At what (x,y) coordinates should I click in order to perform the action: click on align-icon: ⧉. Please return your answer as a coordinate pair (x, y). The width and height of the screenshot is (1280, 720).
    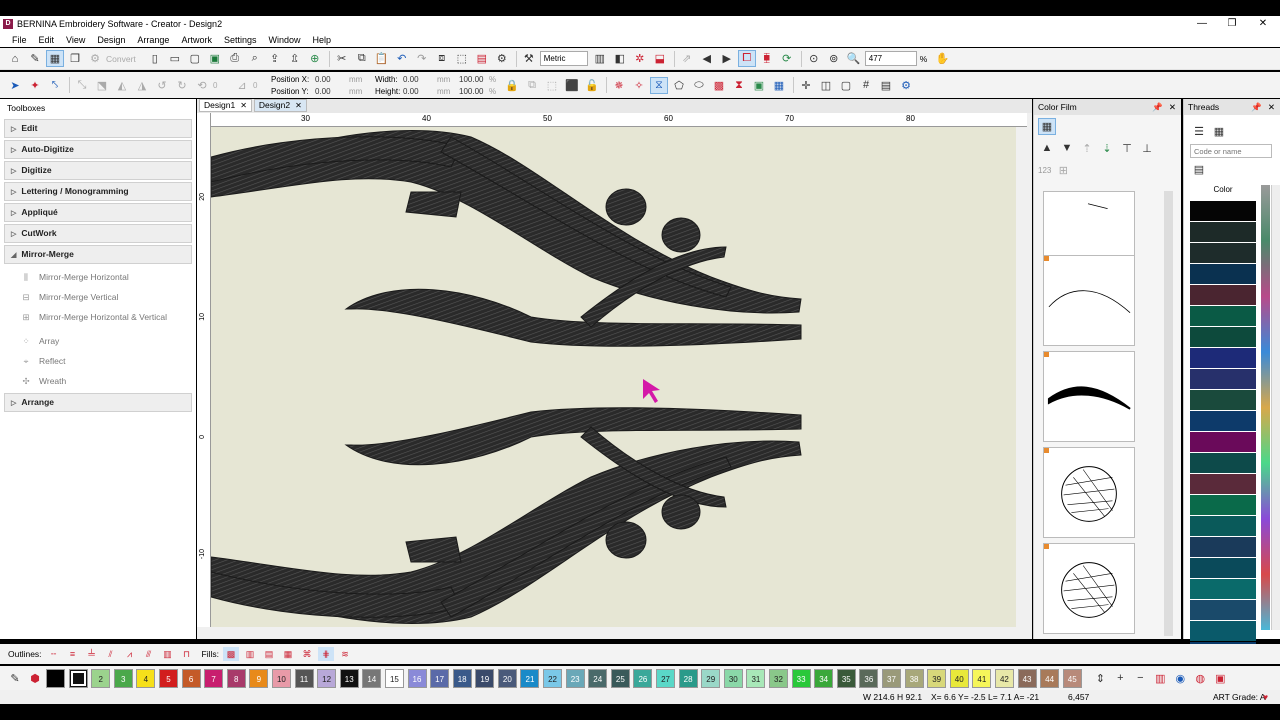
    Looking at the image, I should click on (532, 85).